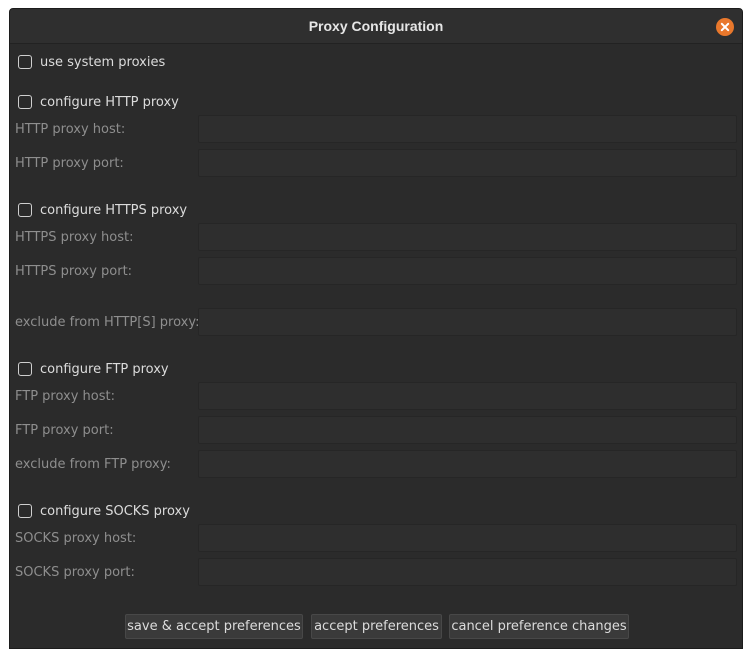 The height and width of the screenshot is (659, 753). I want to click on use-system-proxies-checkbox, so click(25, 62).